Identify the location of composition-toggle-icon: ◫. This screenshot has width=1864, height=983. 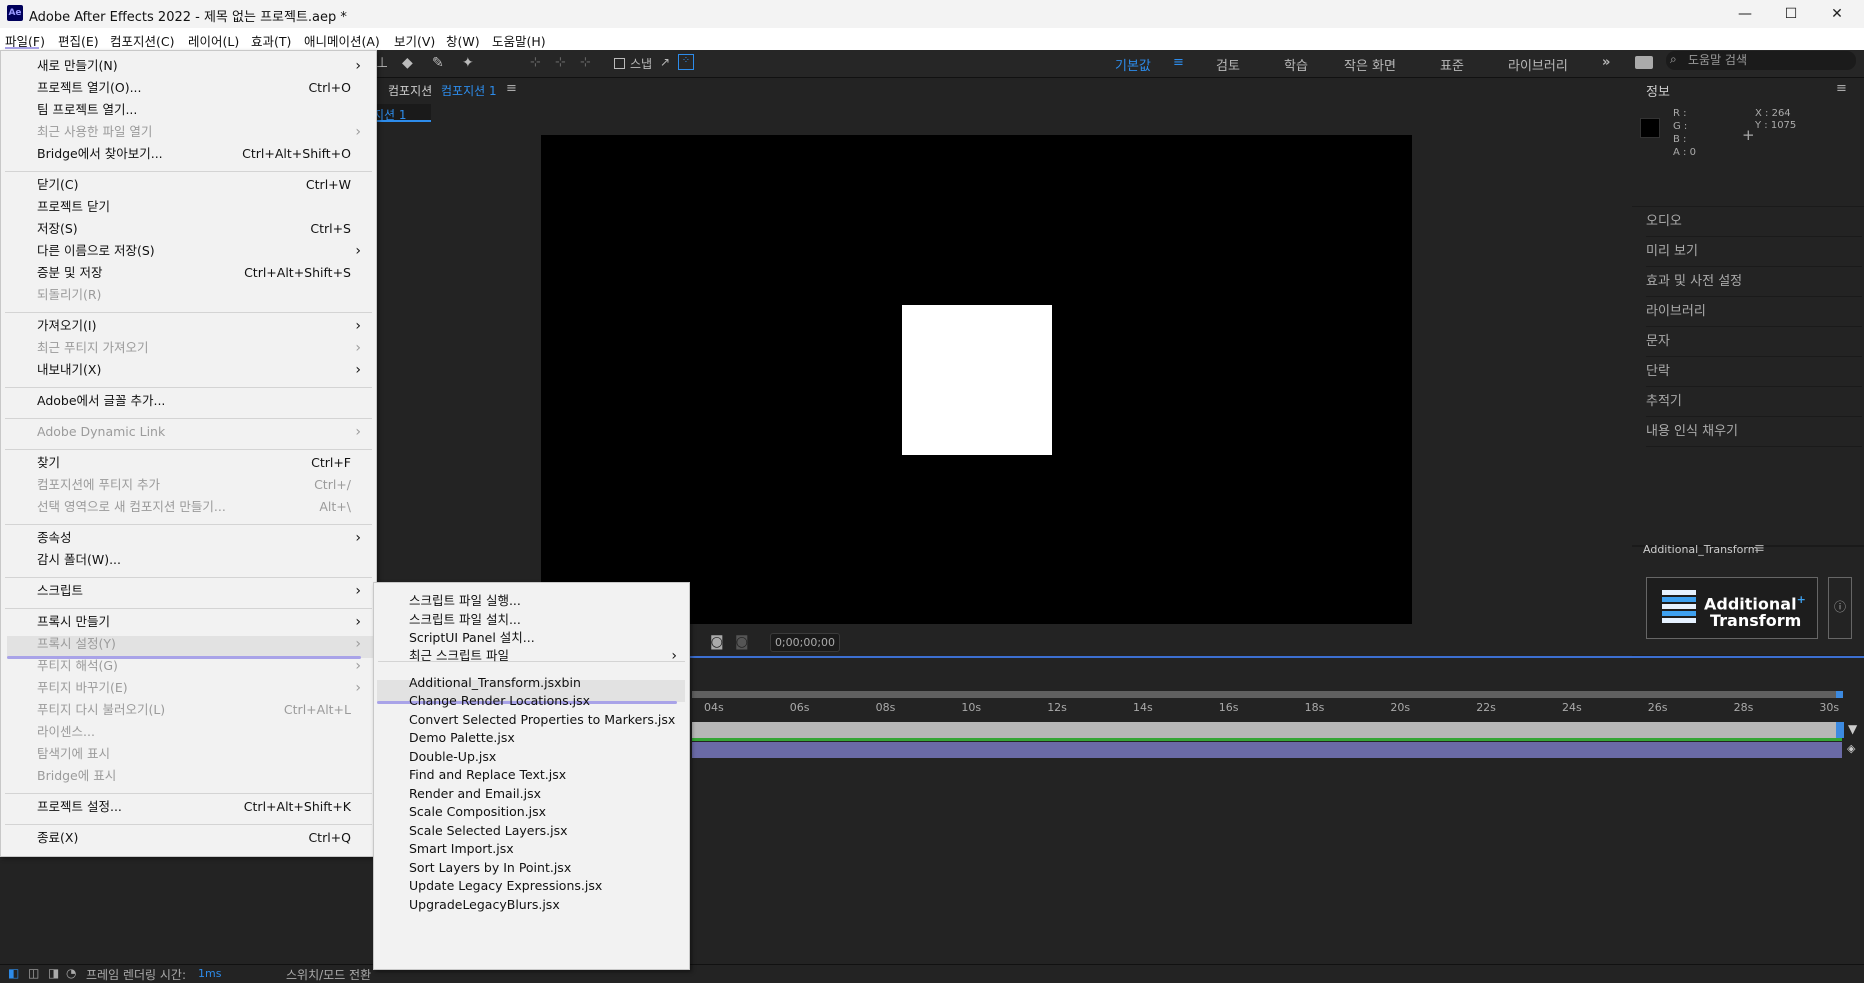
(33, 973).